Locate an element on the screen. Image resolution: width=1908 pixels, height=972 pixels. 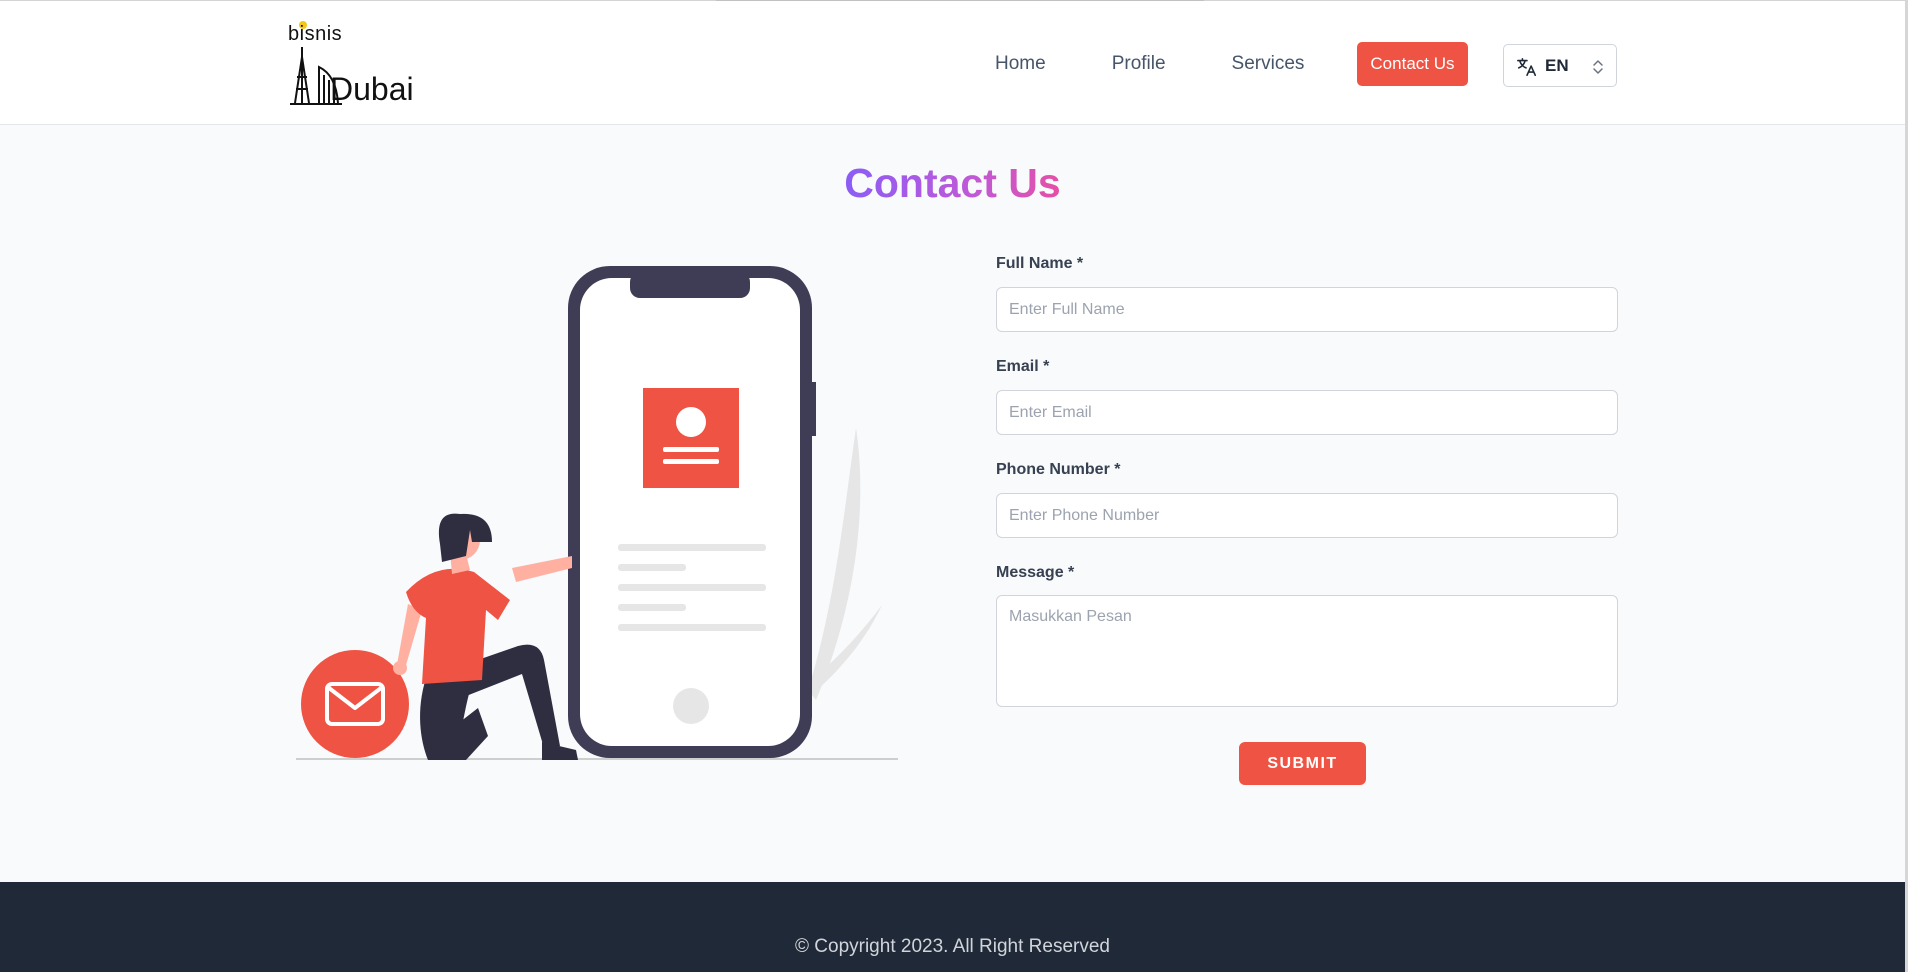
language-select: EN is located at coordinates (1560, 65).